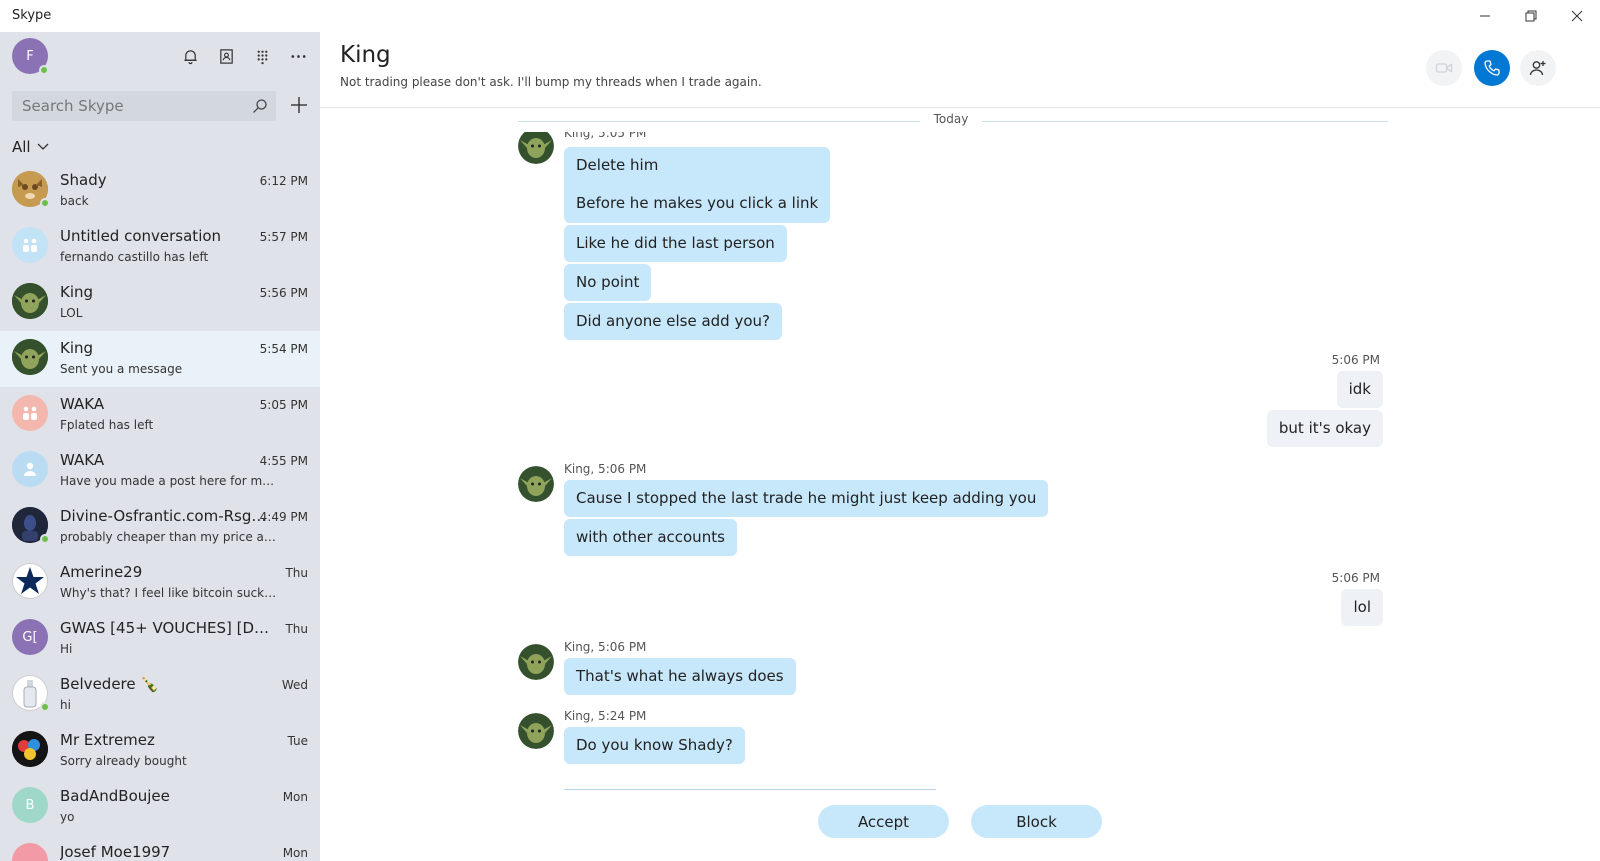 The image size is (1600, 861). I want to click on conversation-preview: Hi, so click(66, 649).